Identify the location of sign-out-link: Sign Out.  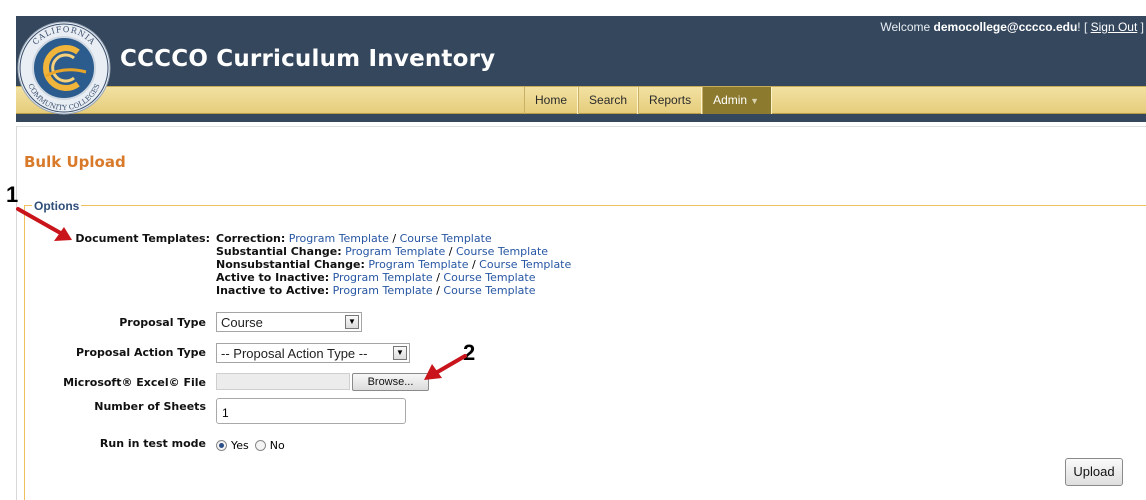
(1114, 27).